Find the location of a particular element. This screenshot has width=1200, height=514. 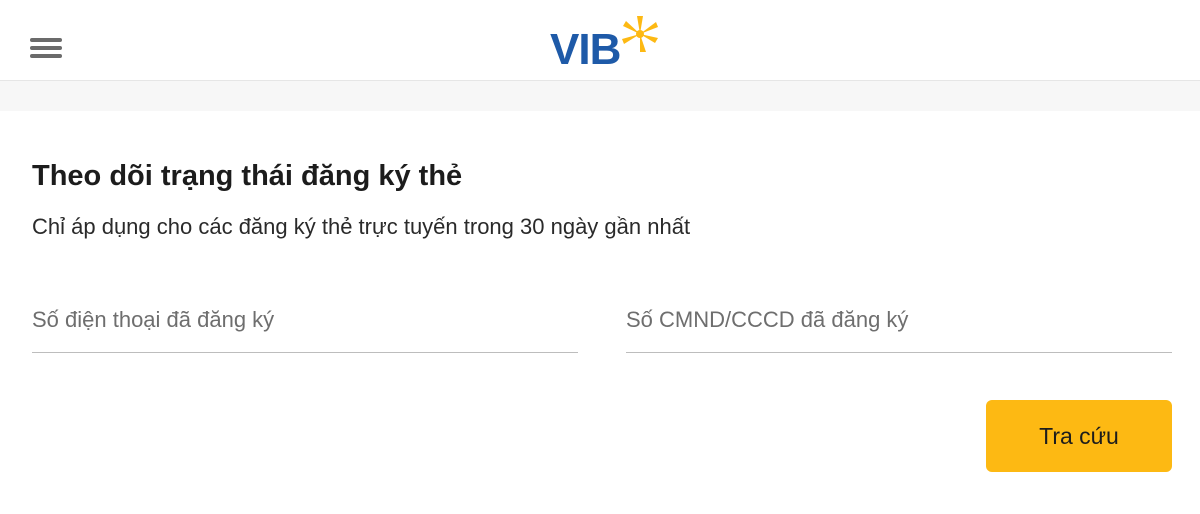

phone-field-wrapper is located at coordinates (305, 322).